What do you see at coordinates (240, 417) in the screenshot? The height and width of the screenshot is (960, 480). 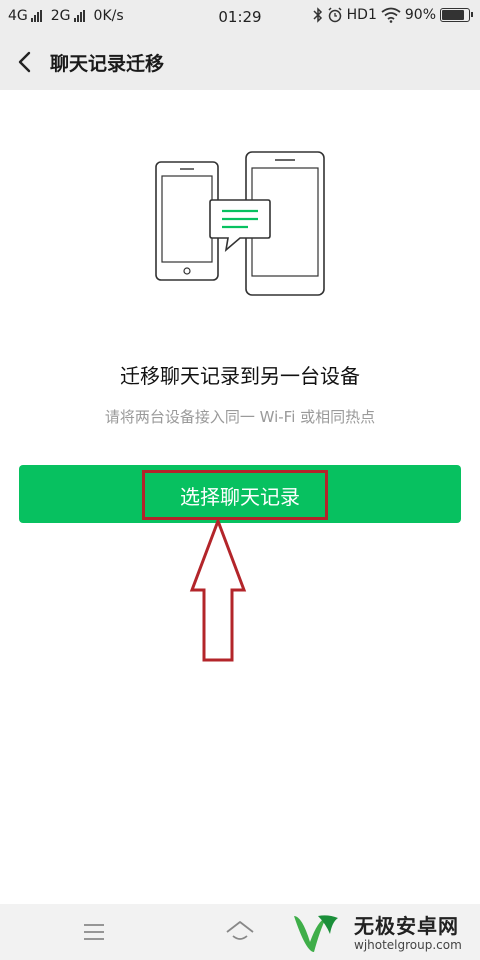 I see `transfer-hint: 请将两台设备接入同一 Wi-Fi 或相同热点` at bounding box center [240, 417].